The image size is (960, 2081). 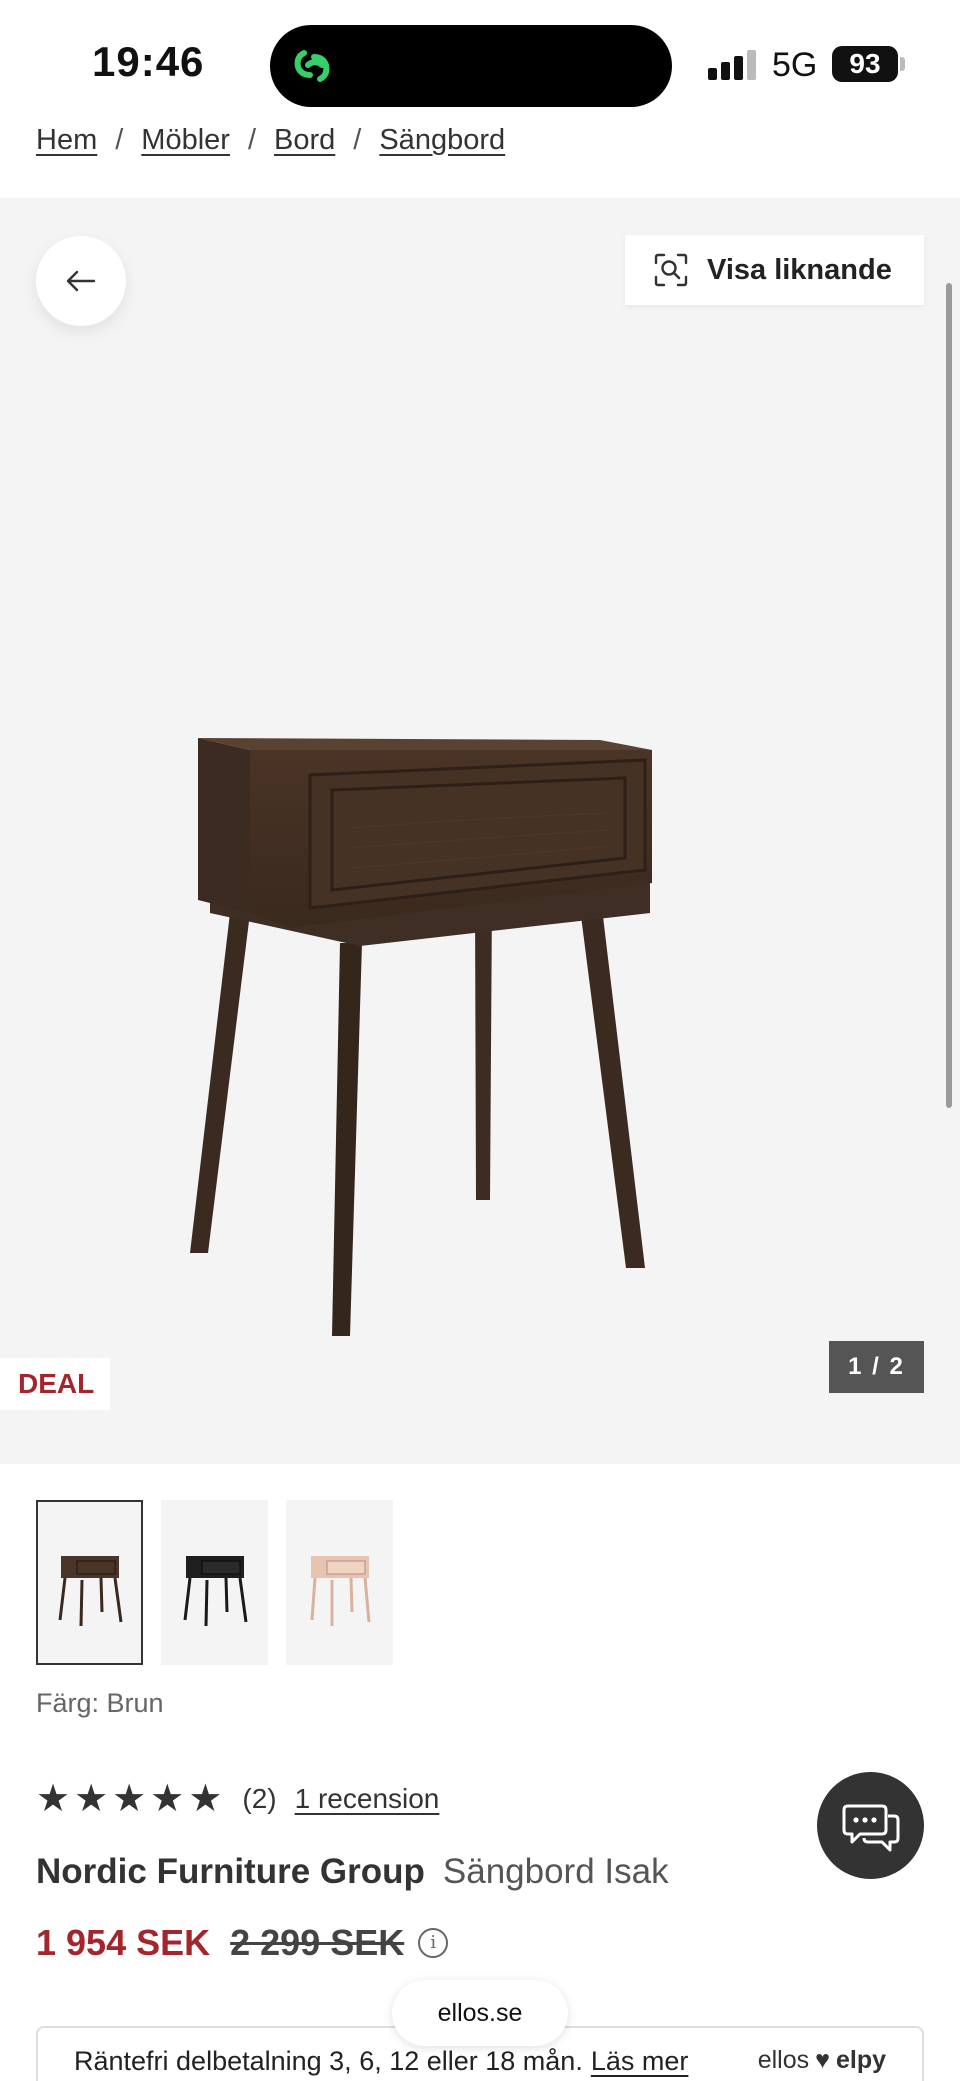 I want to click on status-time: 19:46, so click(x=148, y=61).